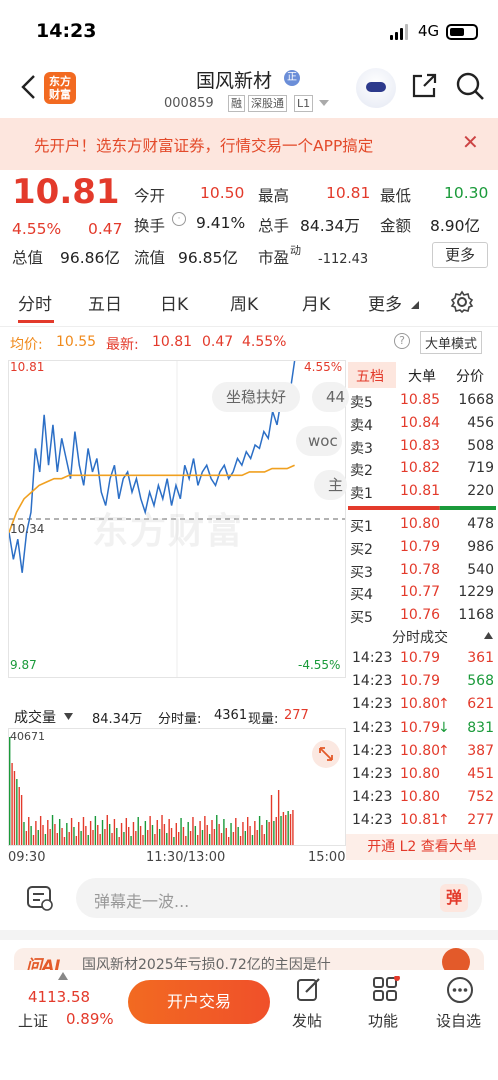 The width and height of the screenshot is (498, 1080). What do you see at coordinates (122, 345) in the screenshot?
I see `latest-label: 最新:` at bounding box center [122, 345].